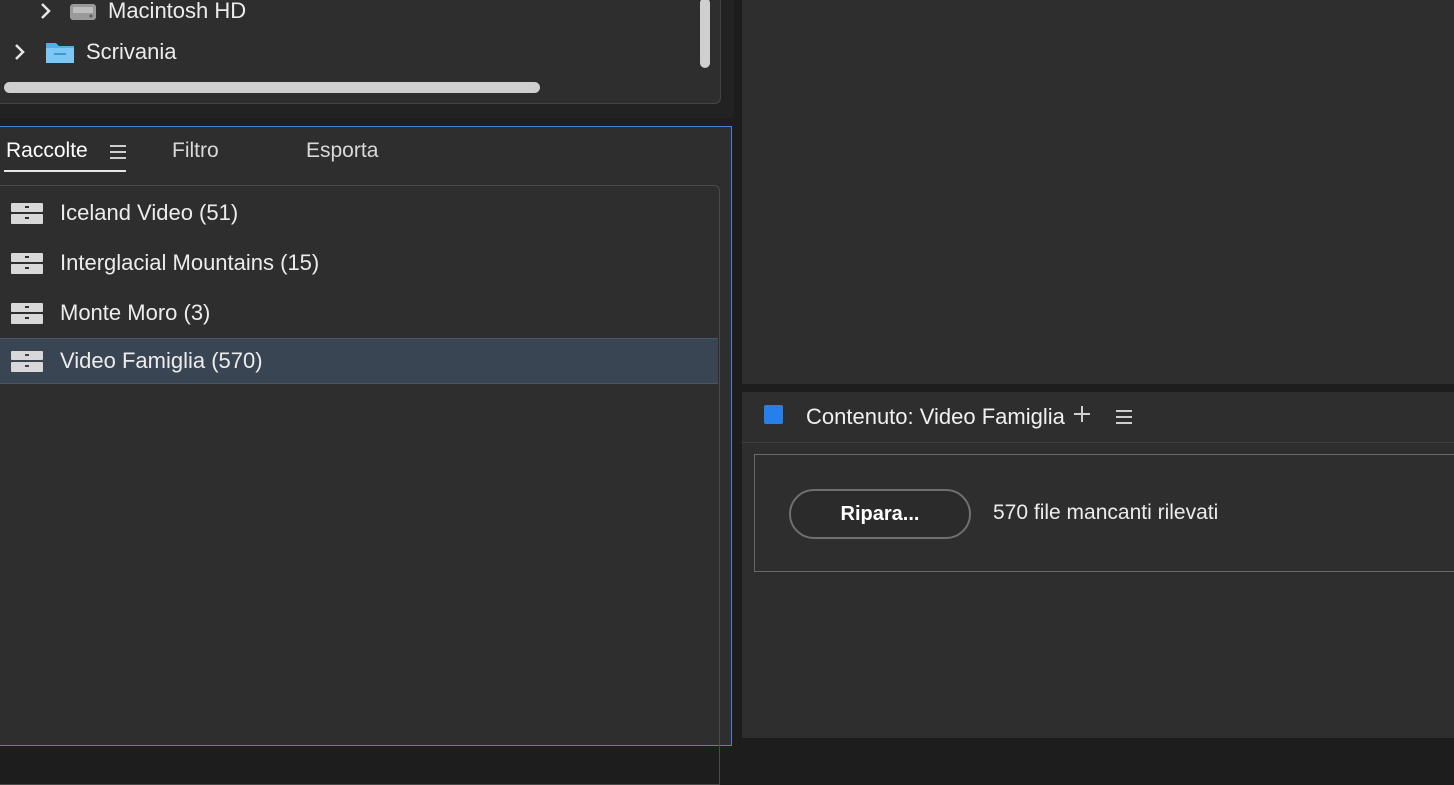 The image size is (1454, 785). Describe the element at coordinates (135, 312) in the screenshot. I see `collection-label: Monte Moro (3)` at that location.